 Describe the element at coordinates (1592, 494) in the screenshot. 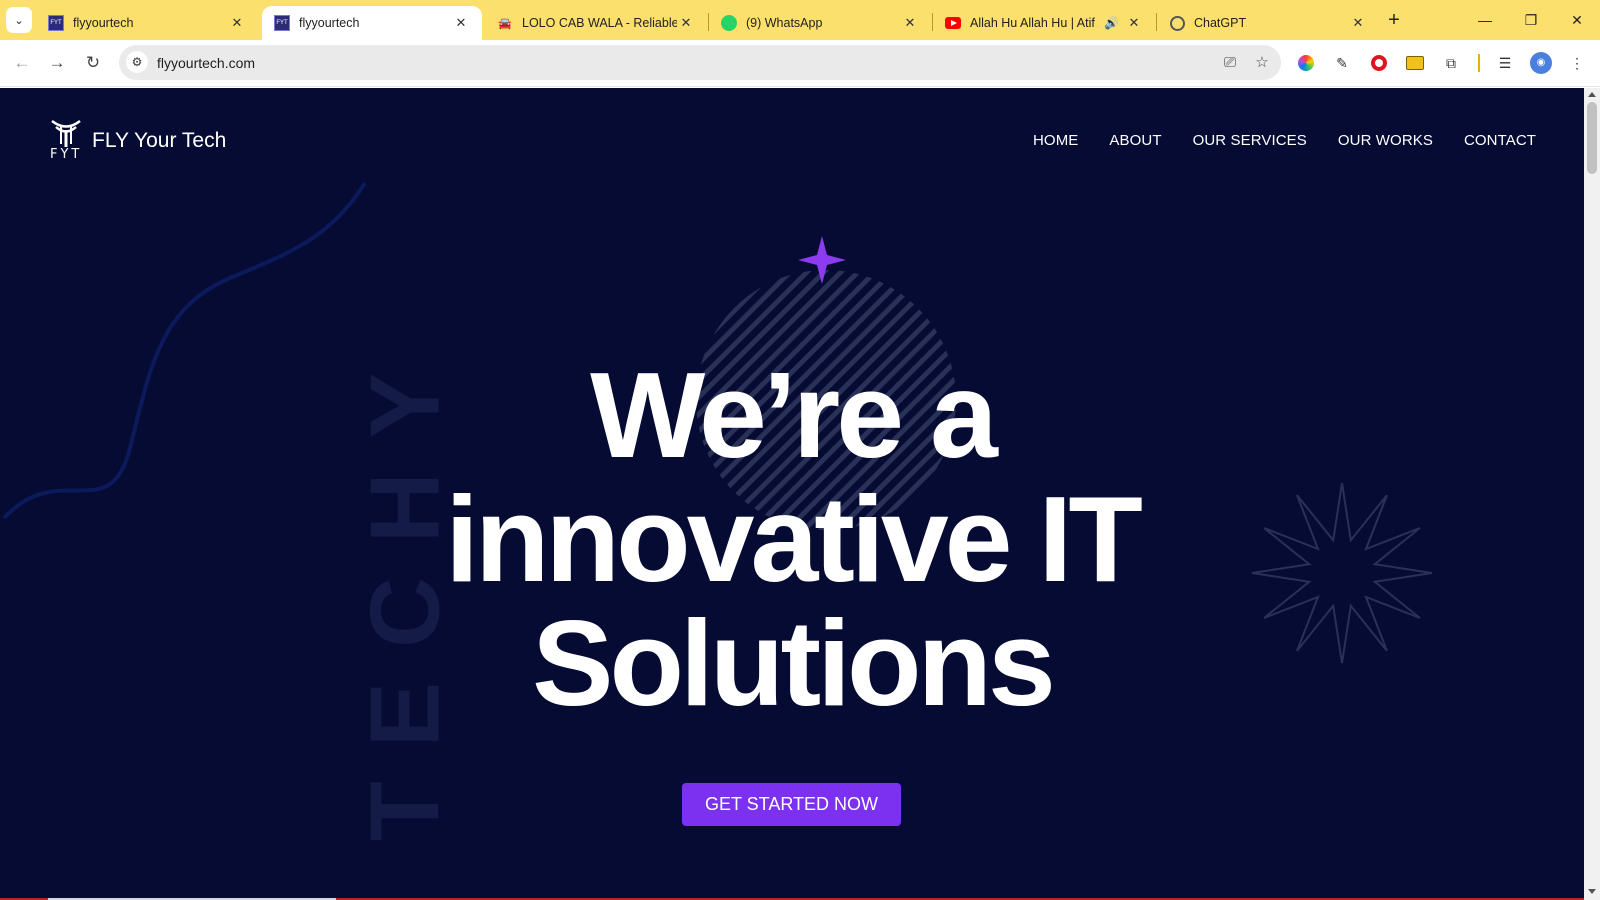

I see `page-scrollbar` at that location.